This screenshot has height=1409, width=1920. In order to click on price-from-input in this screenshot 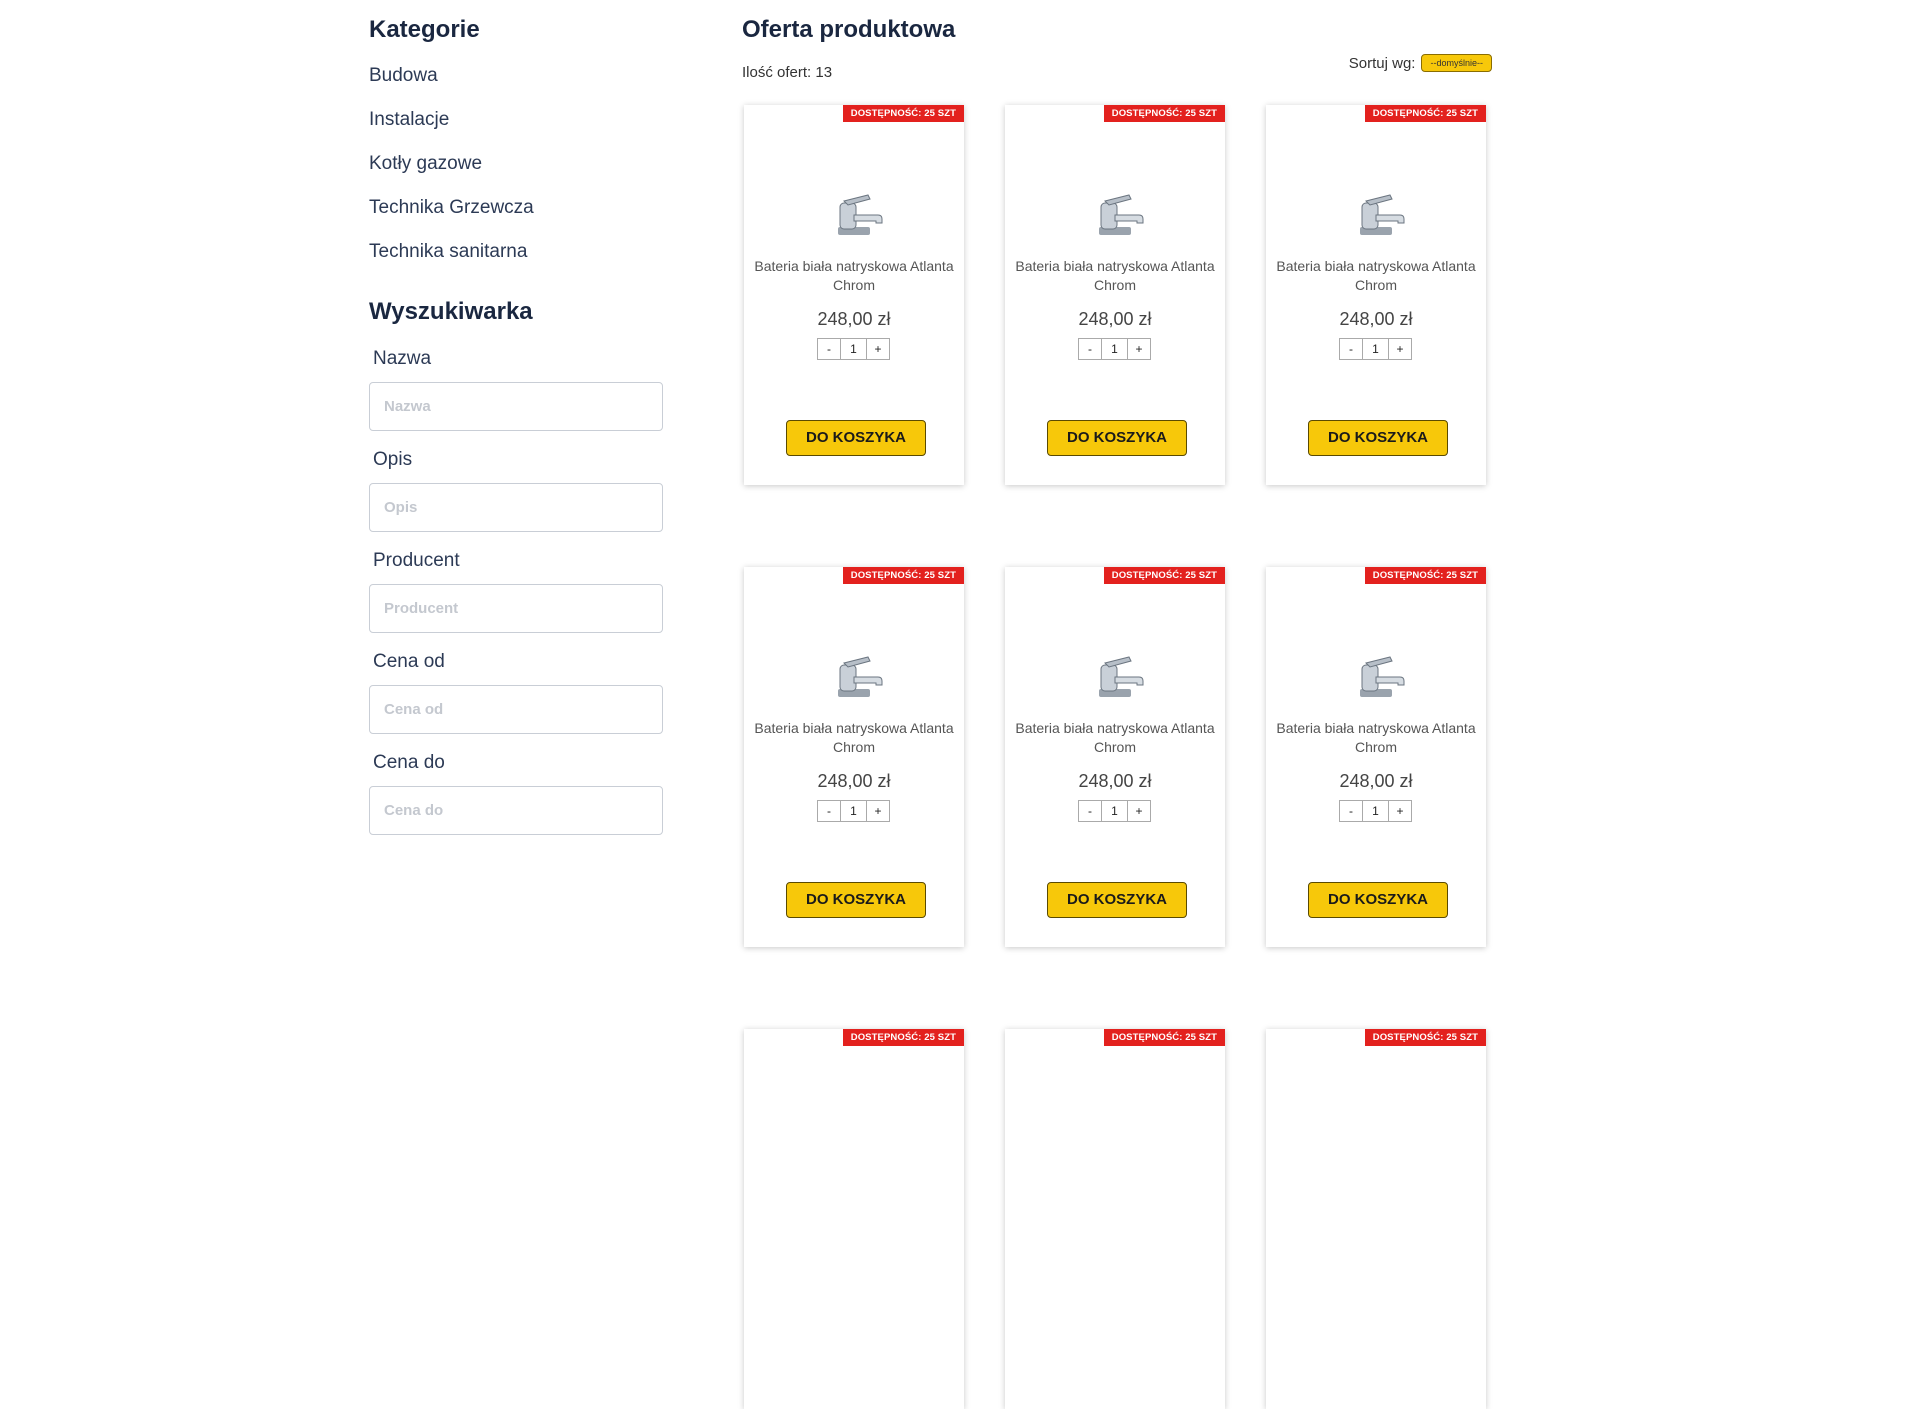, I will do `click(516, 709)`.